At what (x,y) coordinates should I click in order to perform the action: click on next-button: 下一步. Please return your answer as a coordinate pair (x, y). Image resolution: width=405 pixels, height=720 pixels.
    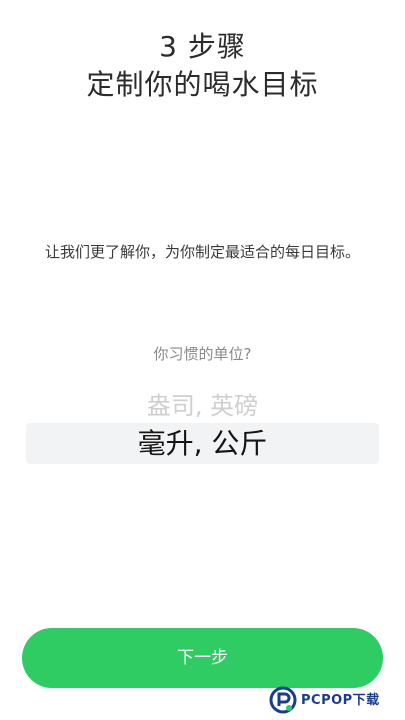
    Looking at the image, I should click on (202, 658).